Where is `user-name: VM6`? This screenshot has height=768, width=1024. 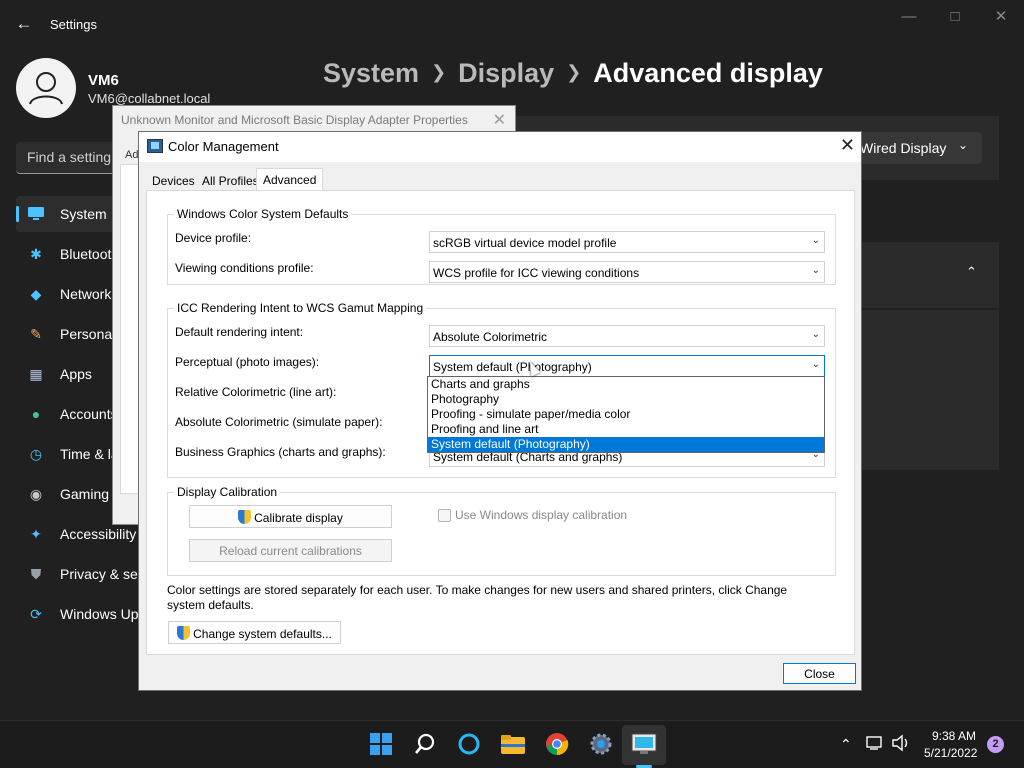
user-name: VM6 is located at coordinates (103, 80).